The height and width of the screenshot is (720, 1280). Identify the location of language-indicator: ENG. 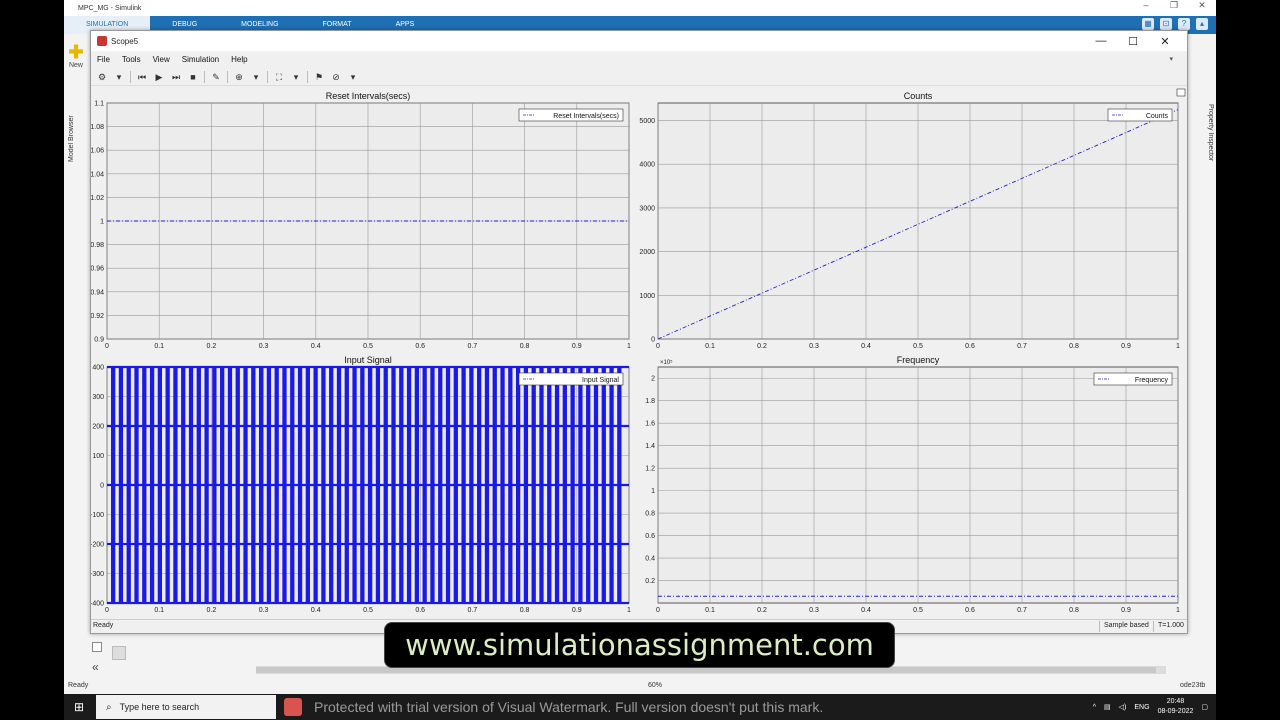
(1141, 707).